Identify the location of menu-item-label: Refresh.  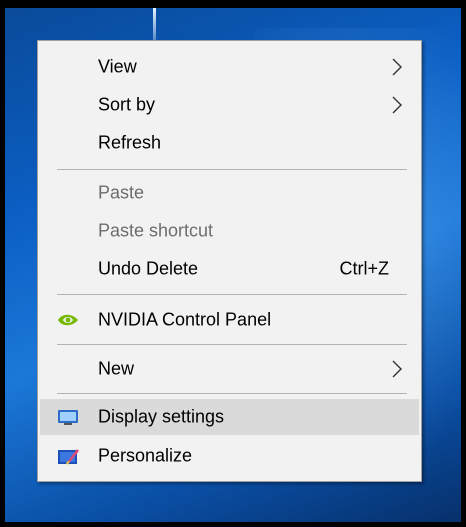
(130, 142).